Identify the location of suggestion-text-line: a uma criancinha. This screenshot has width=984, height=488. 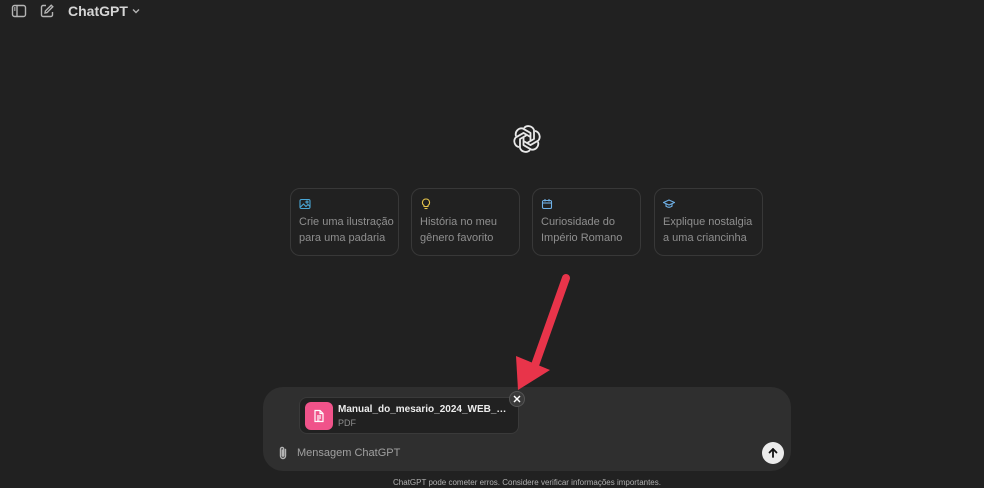
(705, 238).